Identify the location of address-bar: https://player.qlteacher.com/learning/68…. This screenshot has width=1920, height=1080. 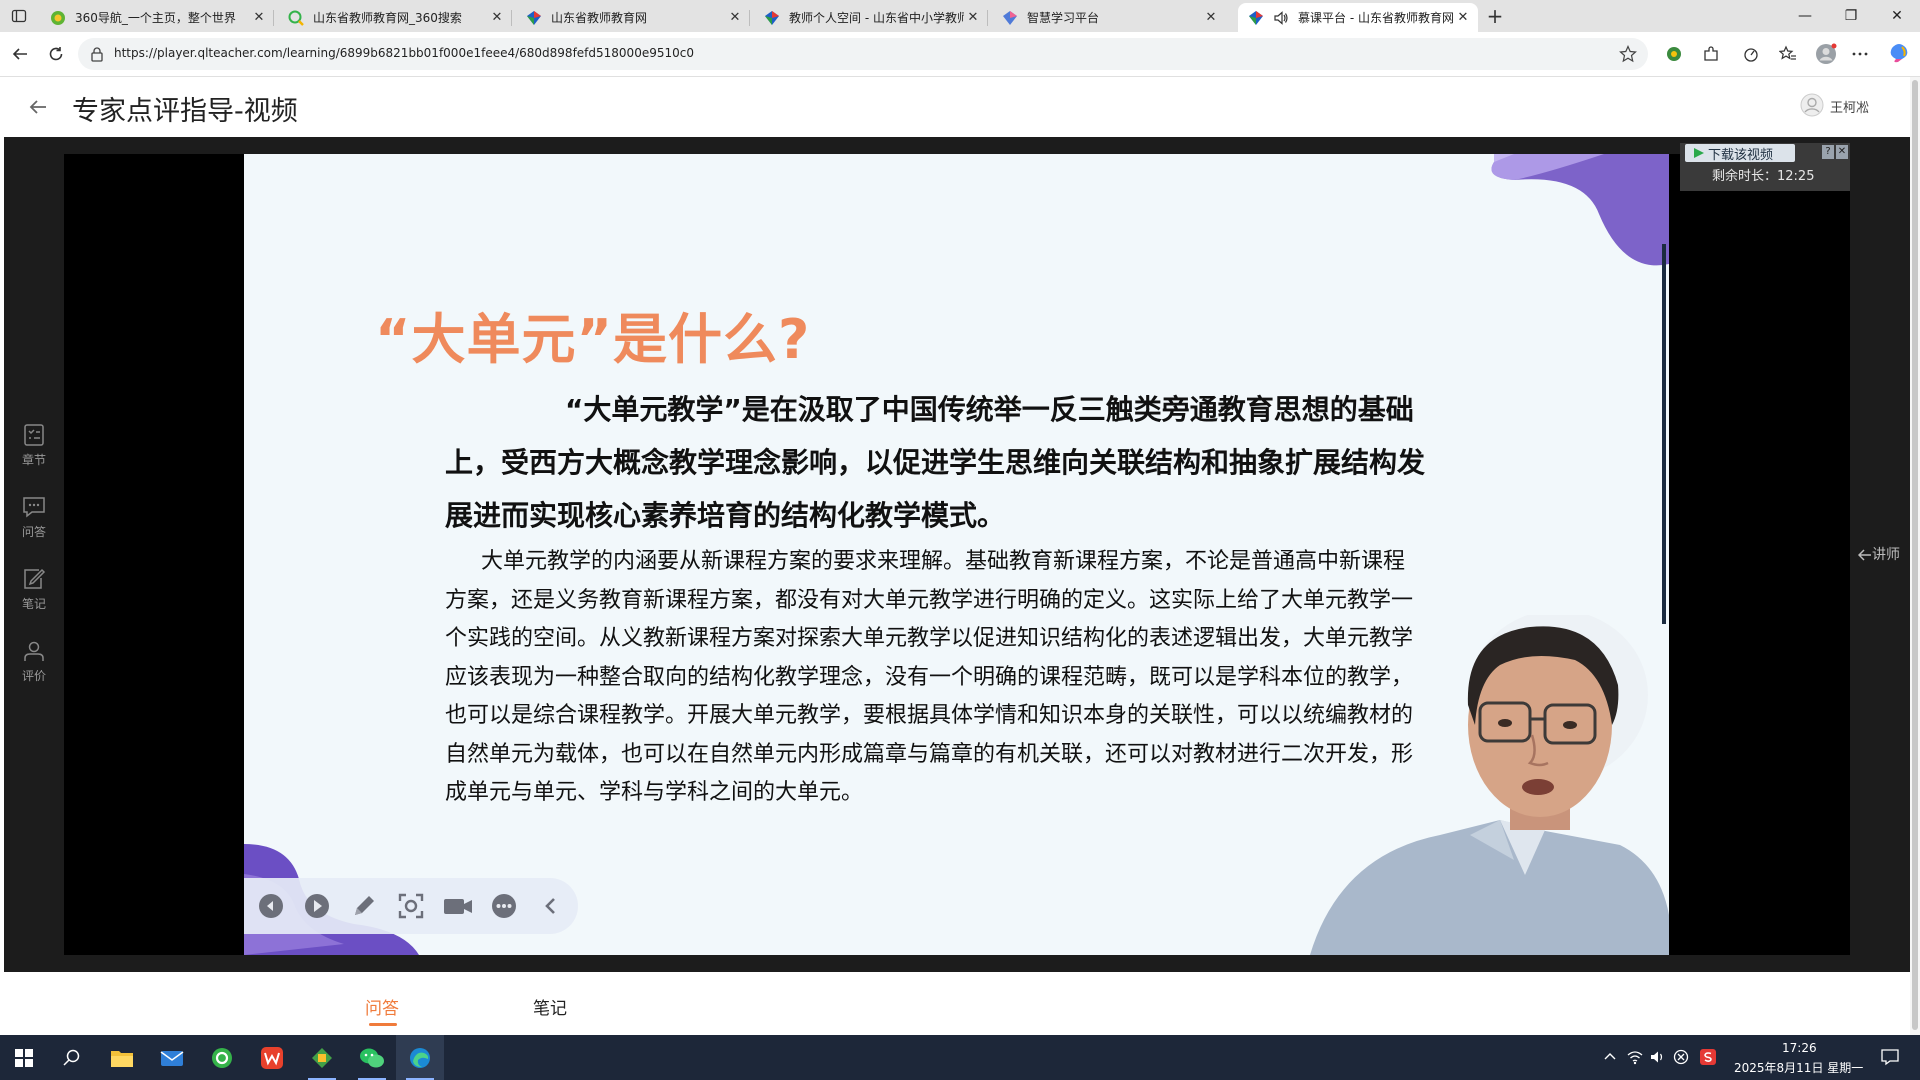
(863, 54).